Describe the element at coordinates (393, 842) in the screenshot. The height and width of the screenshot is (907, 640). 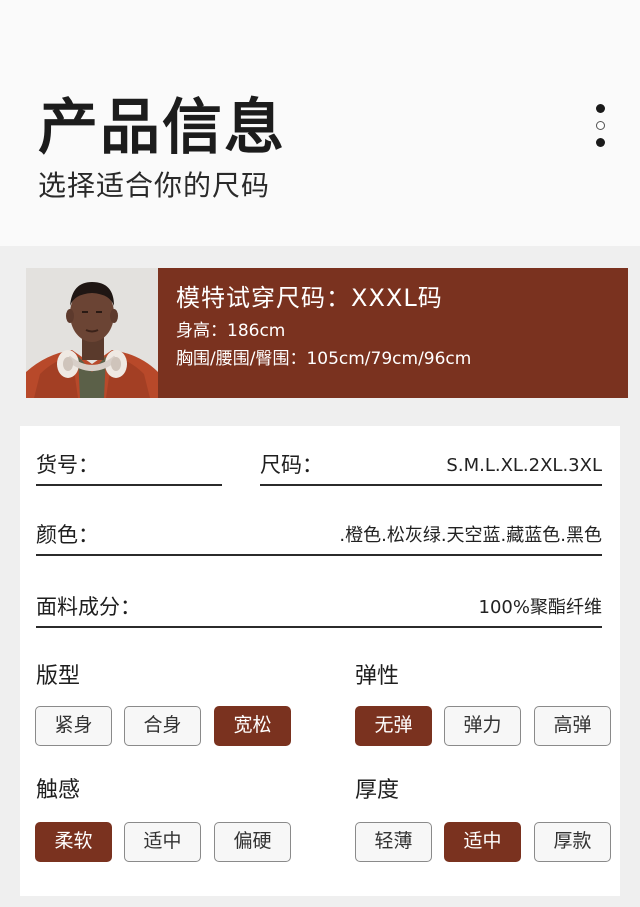
I see `thickness-option-thin: 轻薄` at that location.